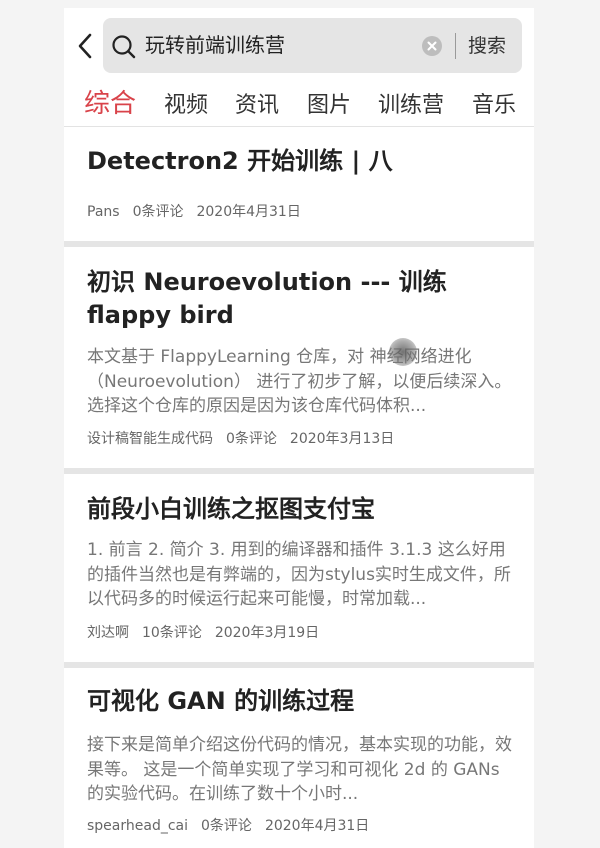 Image resolution: width=600 pixels, height=848 pixels. Describe the element at coordinates (342, 439) in the screenshot. I see `article-date: 2020年3月13日` at that location.